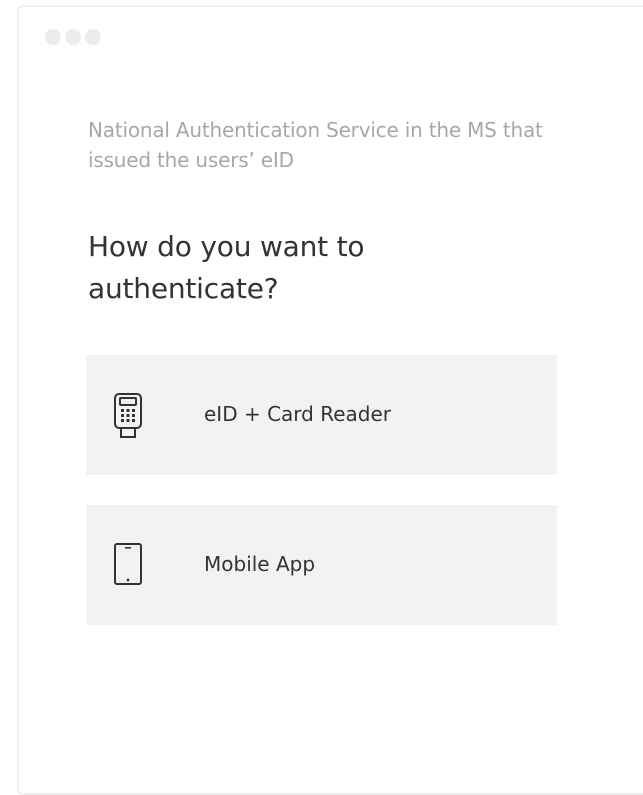 This screenshot has height=795, width=643. What do you see at coordinates (298, 414) in the screenshot?
I see `option-card-reader-label: eID + Card Reader` at bounding box center [298, 414].